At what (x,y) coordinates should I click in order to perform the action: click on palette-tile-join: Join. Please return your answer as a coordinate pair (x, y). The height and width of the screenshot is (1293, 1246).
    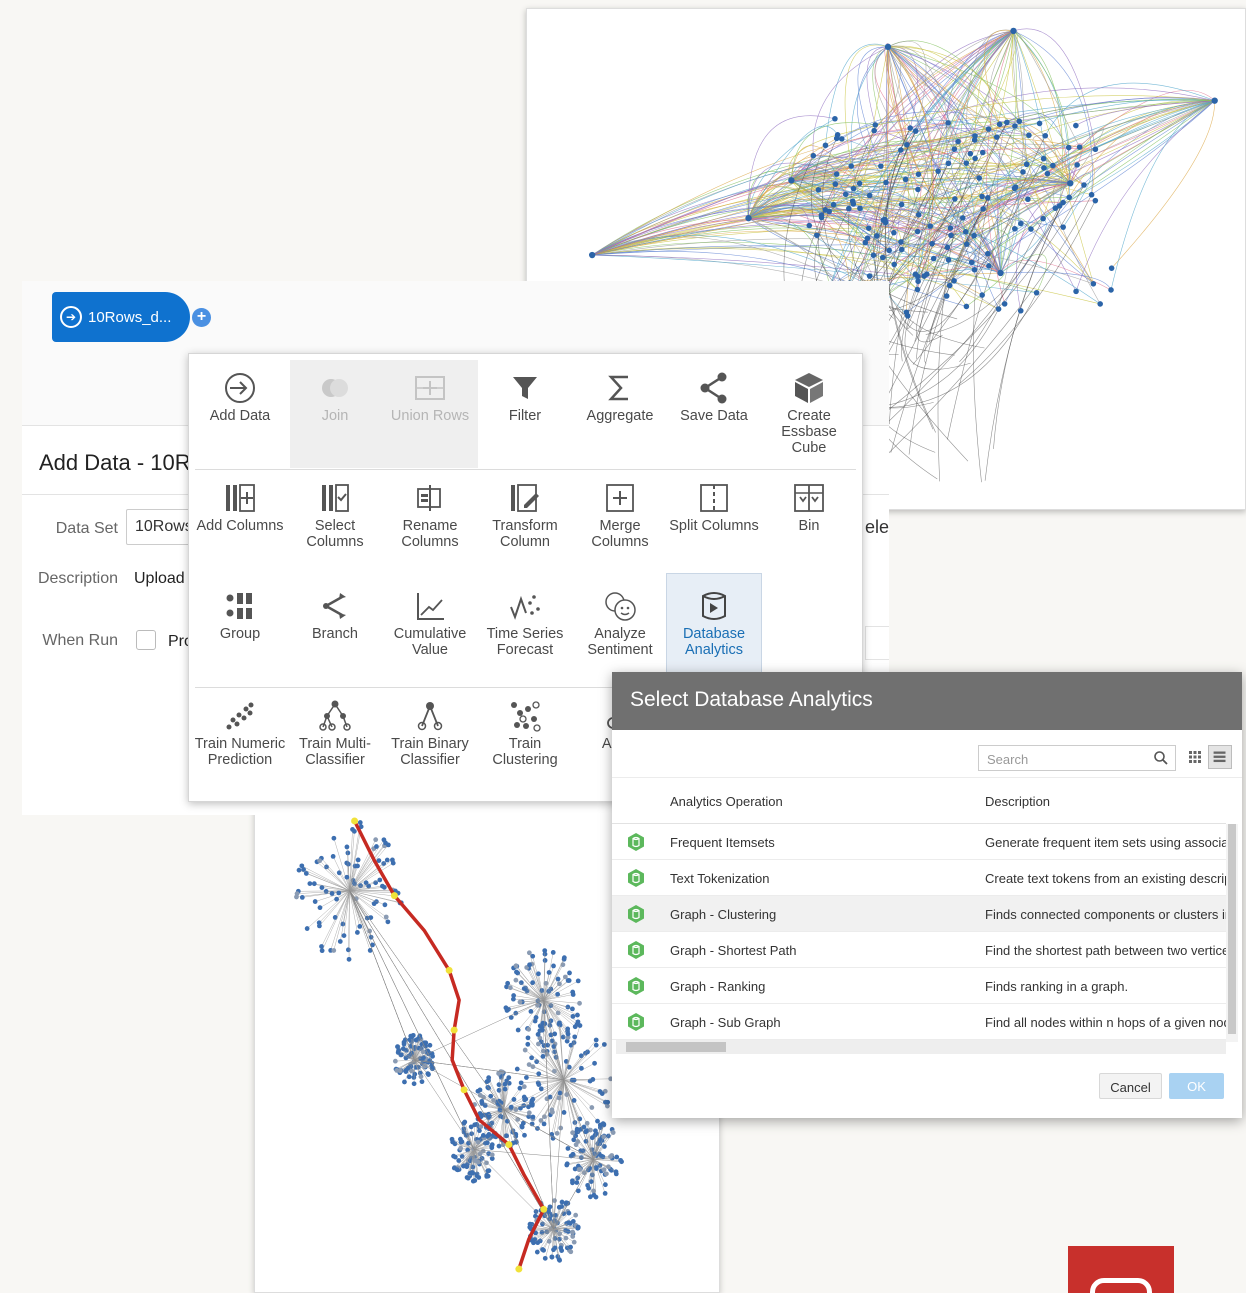
    Looking at the image, I should click on (335, 397).